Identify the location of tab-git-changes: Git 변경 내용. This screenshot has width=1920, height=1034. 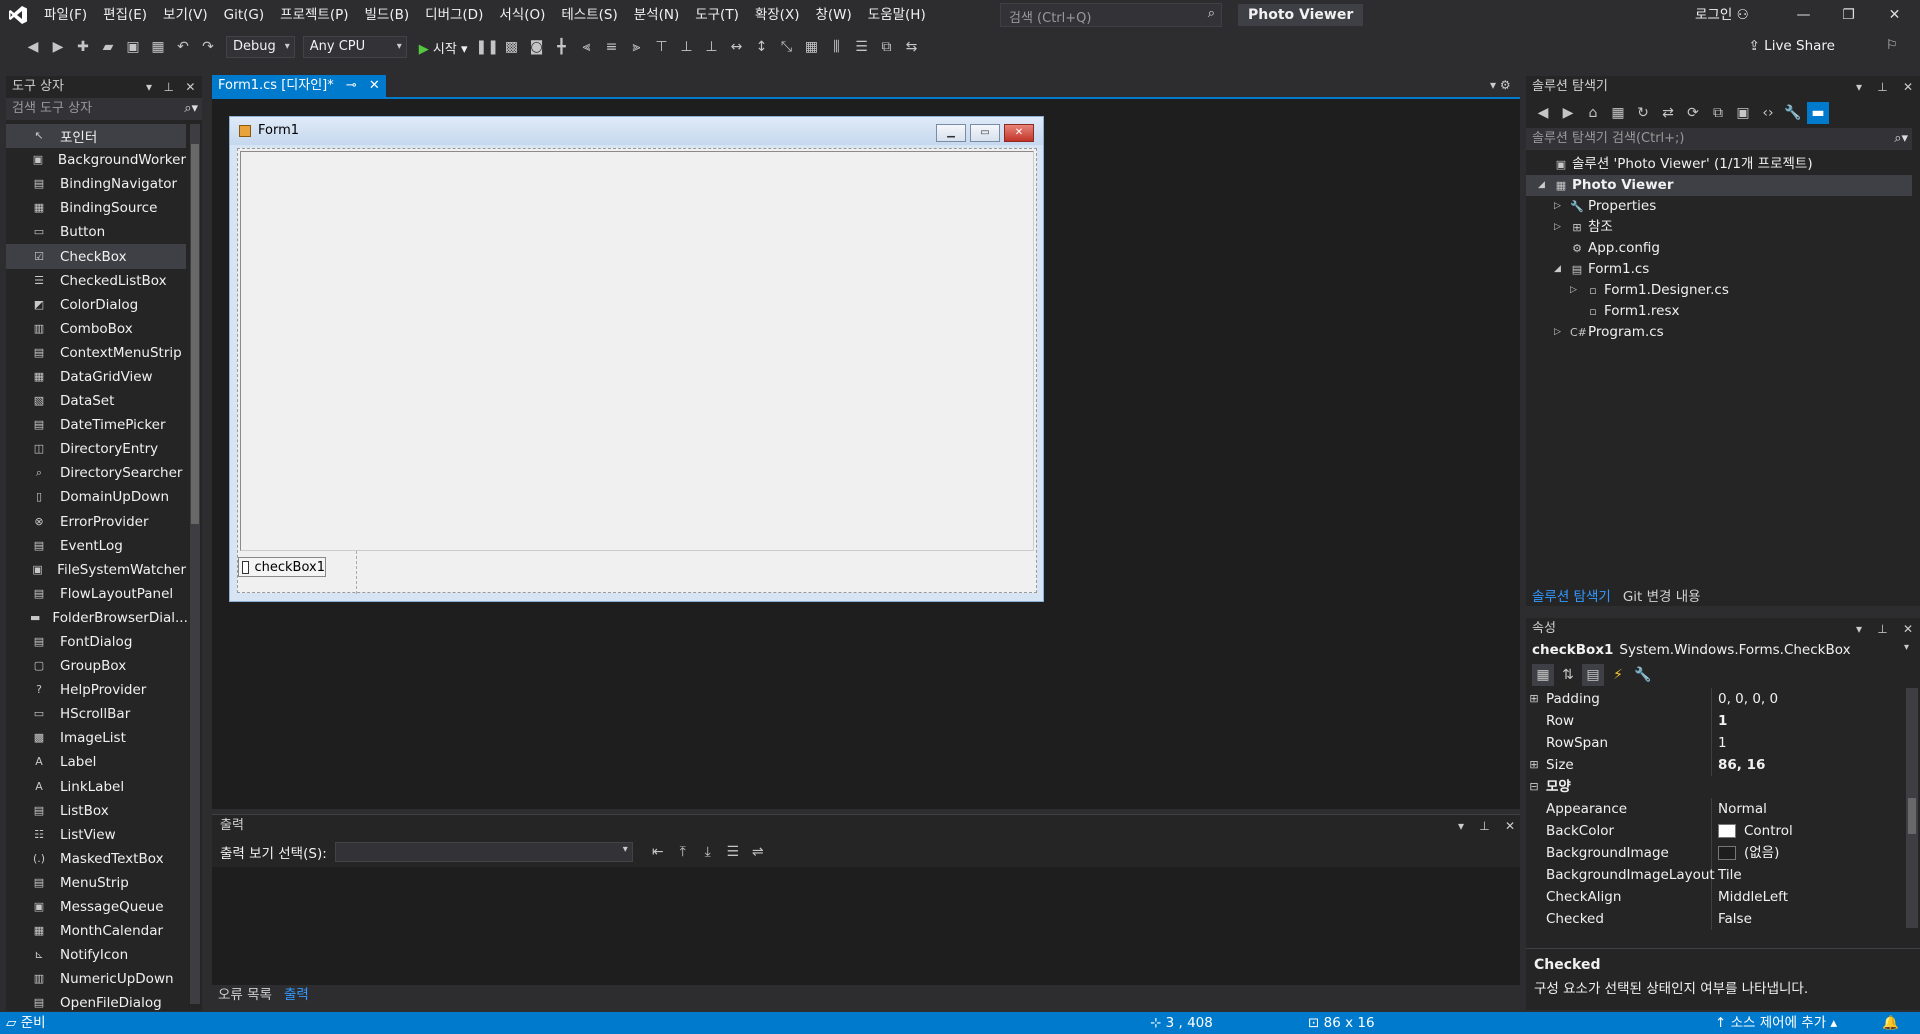
(1662, 597).